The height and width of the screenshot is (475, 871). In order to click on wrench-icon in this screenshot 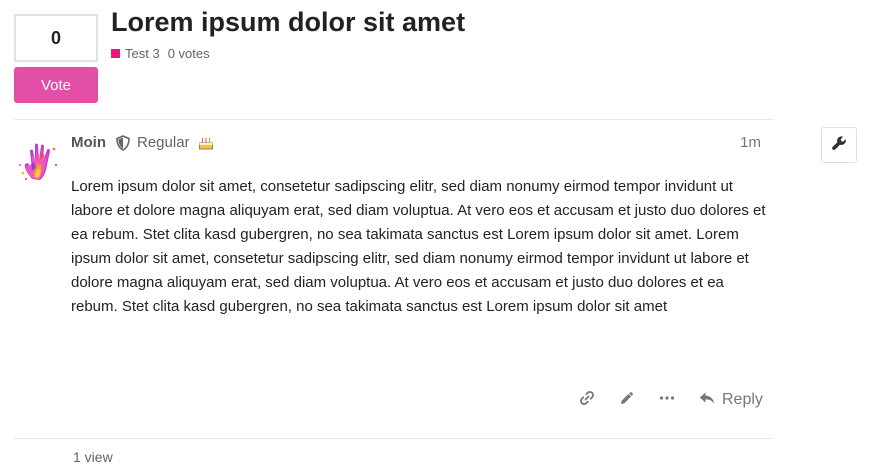, I will do `click(839, 145)`.